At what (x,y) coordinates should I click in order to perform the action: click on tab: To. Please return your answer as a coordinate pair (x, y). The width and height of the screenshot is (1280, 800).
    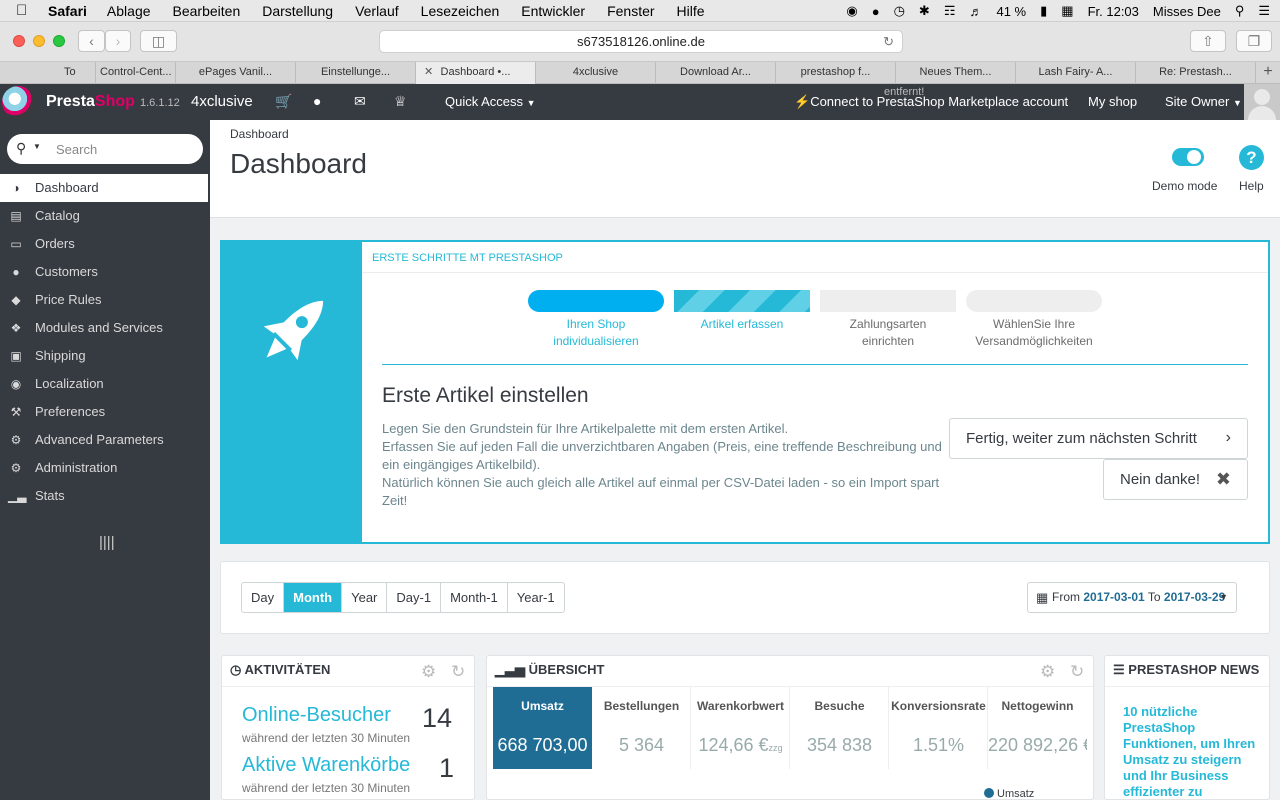
    Looking at the image, I should click on (67, 73).